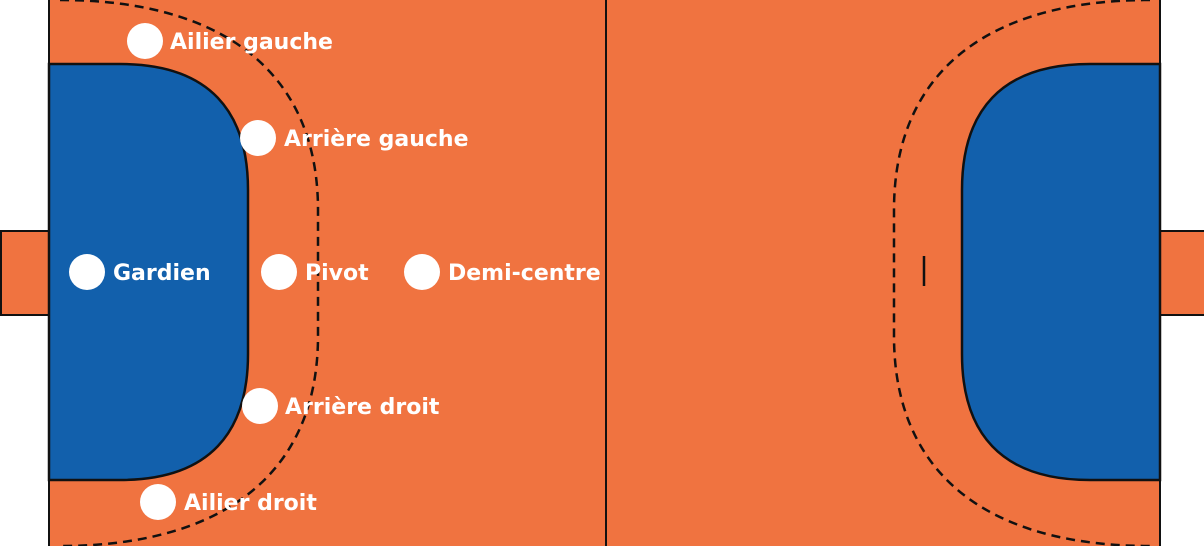  What do you see at coordinates (251, 42) in the screenshot?
I see `player-label: Ailier gauche` at bounding box center [251, 42].